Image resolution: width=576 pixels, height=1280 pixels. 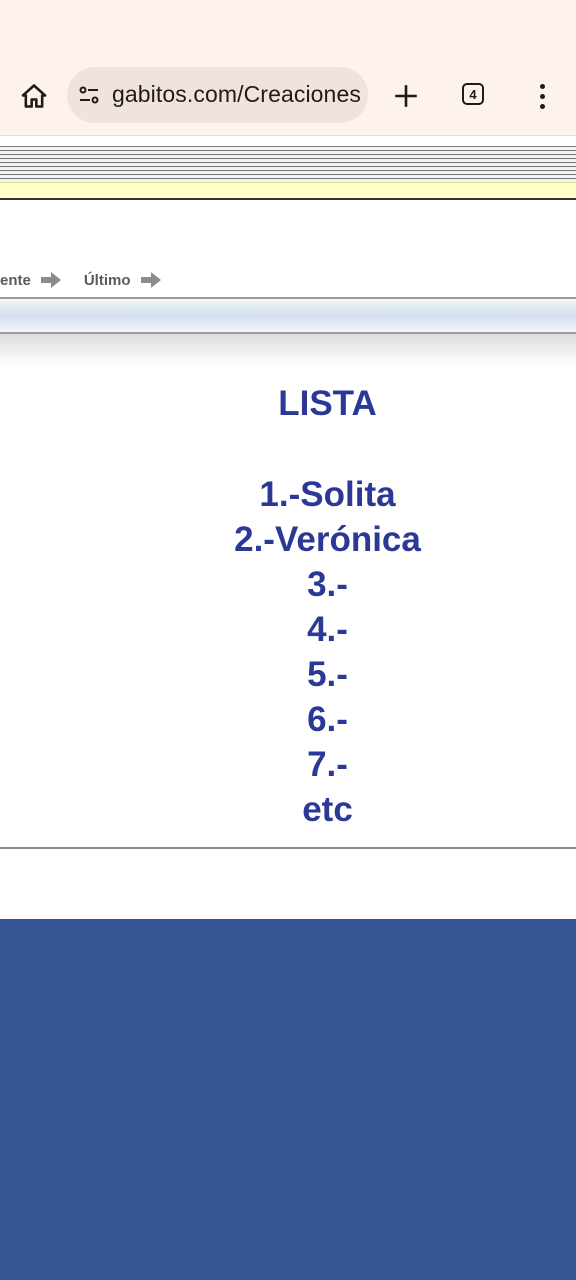 What do you see at coordinates (327, 494) in the screenshot?
I see `list-item: 1.-Solita` at bounding box center [327, 494].